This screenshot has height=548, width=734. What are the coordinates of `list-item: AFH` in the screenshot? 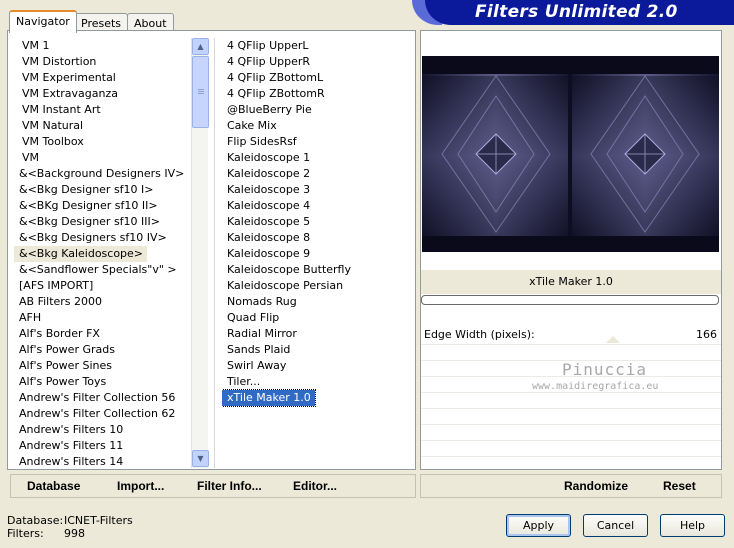 It's located at (102, 318).